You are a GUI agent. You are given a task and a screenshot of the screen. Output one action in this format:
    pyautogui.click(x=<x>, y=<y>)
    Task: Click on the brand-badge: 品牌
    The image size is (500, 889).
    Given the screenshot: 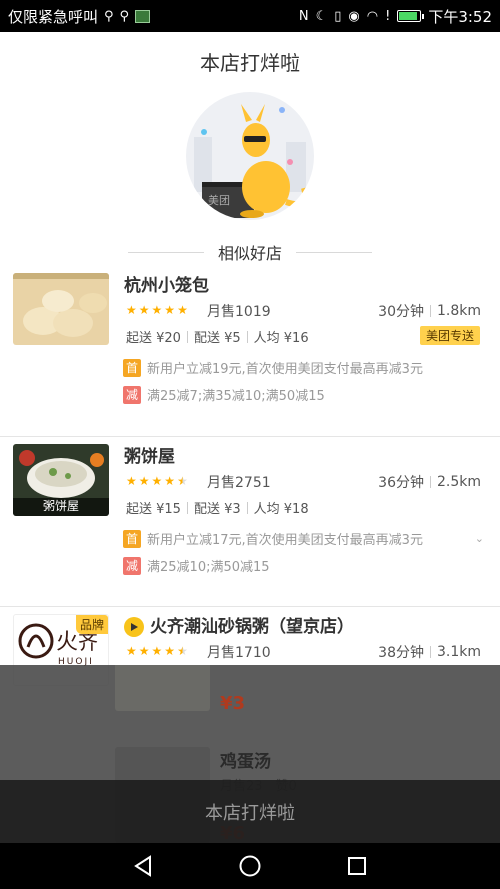 What is the action you would take?
    pyautogui.click(x=91, y=624)
    